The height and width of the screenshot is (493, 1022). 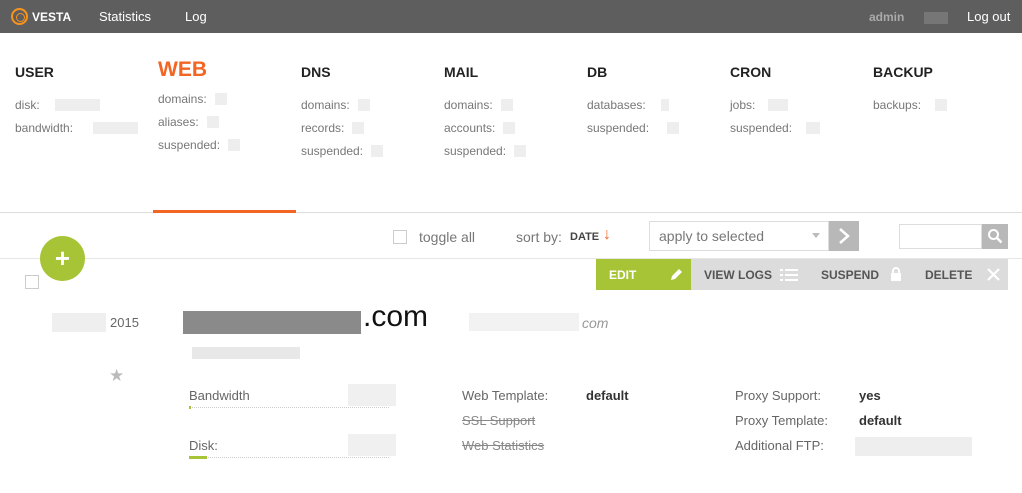 What do you see at coordinates (76, 104) in the screenshot?
I see `stat-disk: disk:` at bounding box center [76, 104].